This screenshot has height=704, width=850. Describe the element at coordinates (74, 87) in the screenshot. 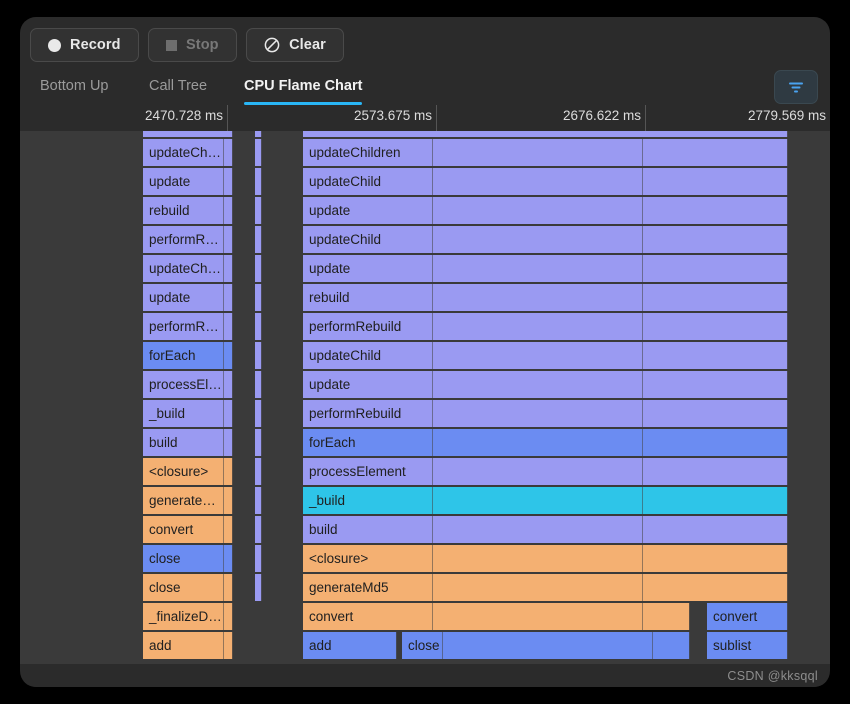

I see `tab-bottom-up: Bottom Up` at that location.